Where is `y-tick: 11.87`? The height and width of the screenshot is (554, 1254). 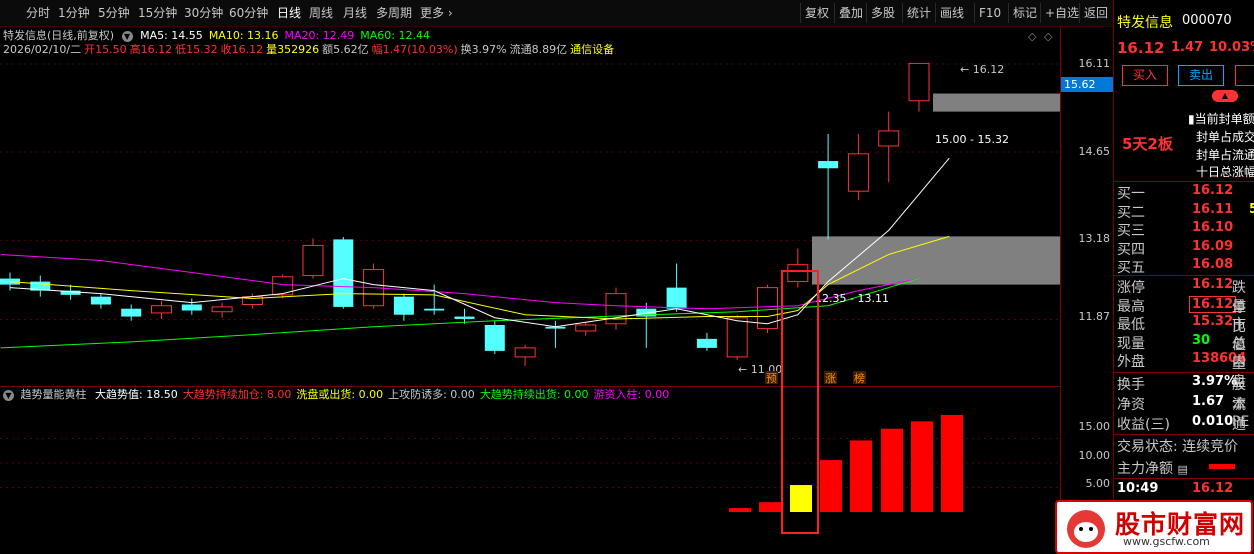
y-tick: 11.87 is located at coordinates (1094, 316).